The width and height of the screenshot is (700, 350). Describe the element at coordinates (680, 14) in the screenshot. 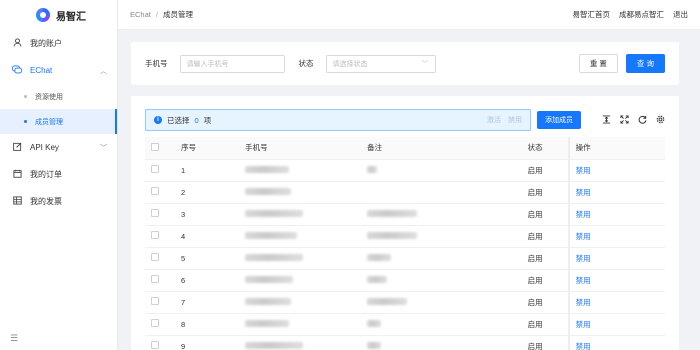

I see `logout-link: 退出` at that location.